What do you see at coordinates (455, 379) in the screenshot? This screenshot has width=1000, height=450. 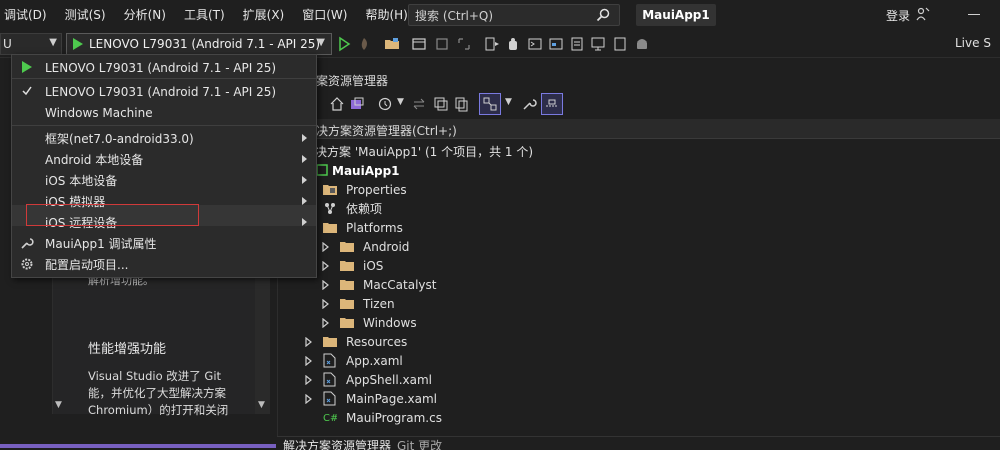 I see `tree-item: AppShell.xaml` at bounding box center [455, 379].